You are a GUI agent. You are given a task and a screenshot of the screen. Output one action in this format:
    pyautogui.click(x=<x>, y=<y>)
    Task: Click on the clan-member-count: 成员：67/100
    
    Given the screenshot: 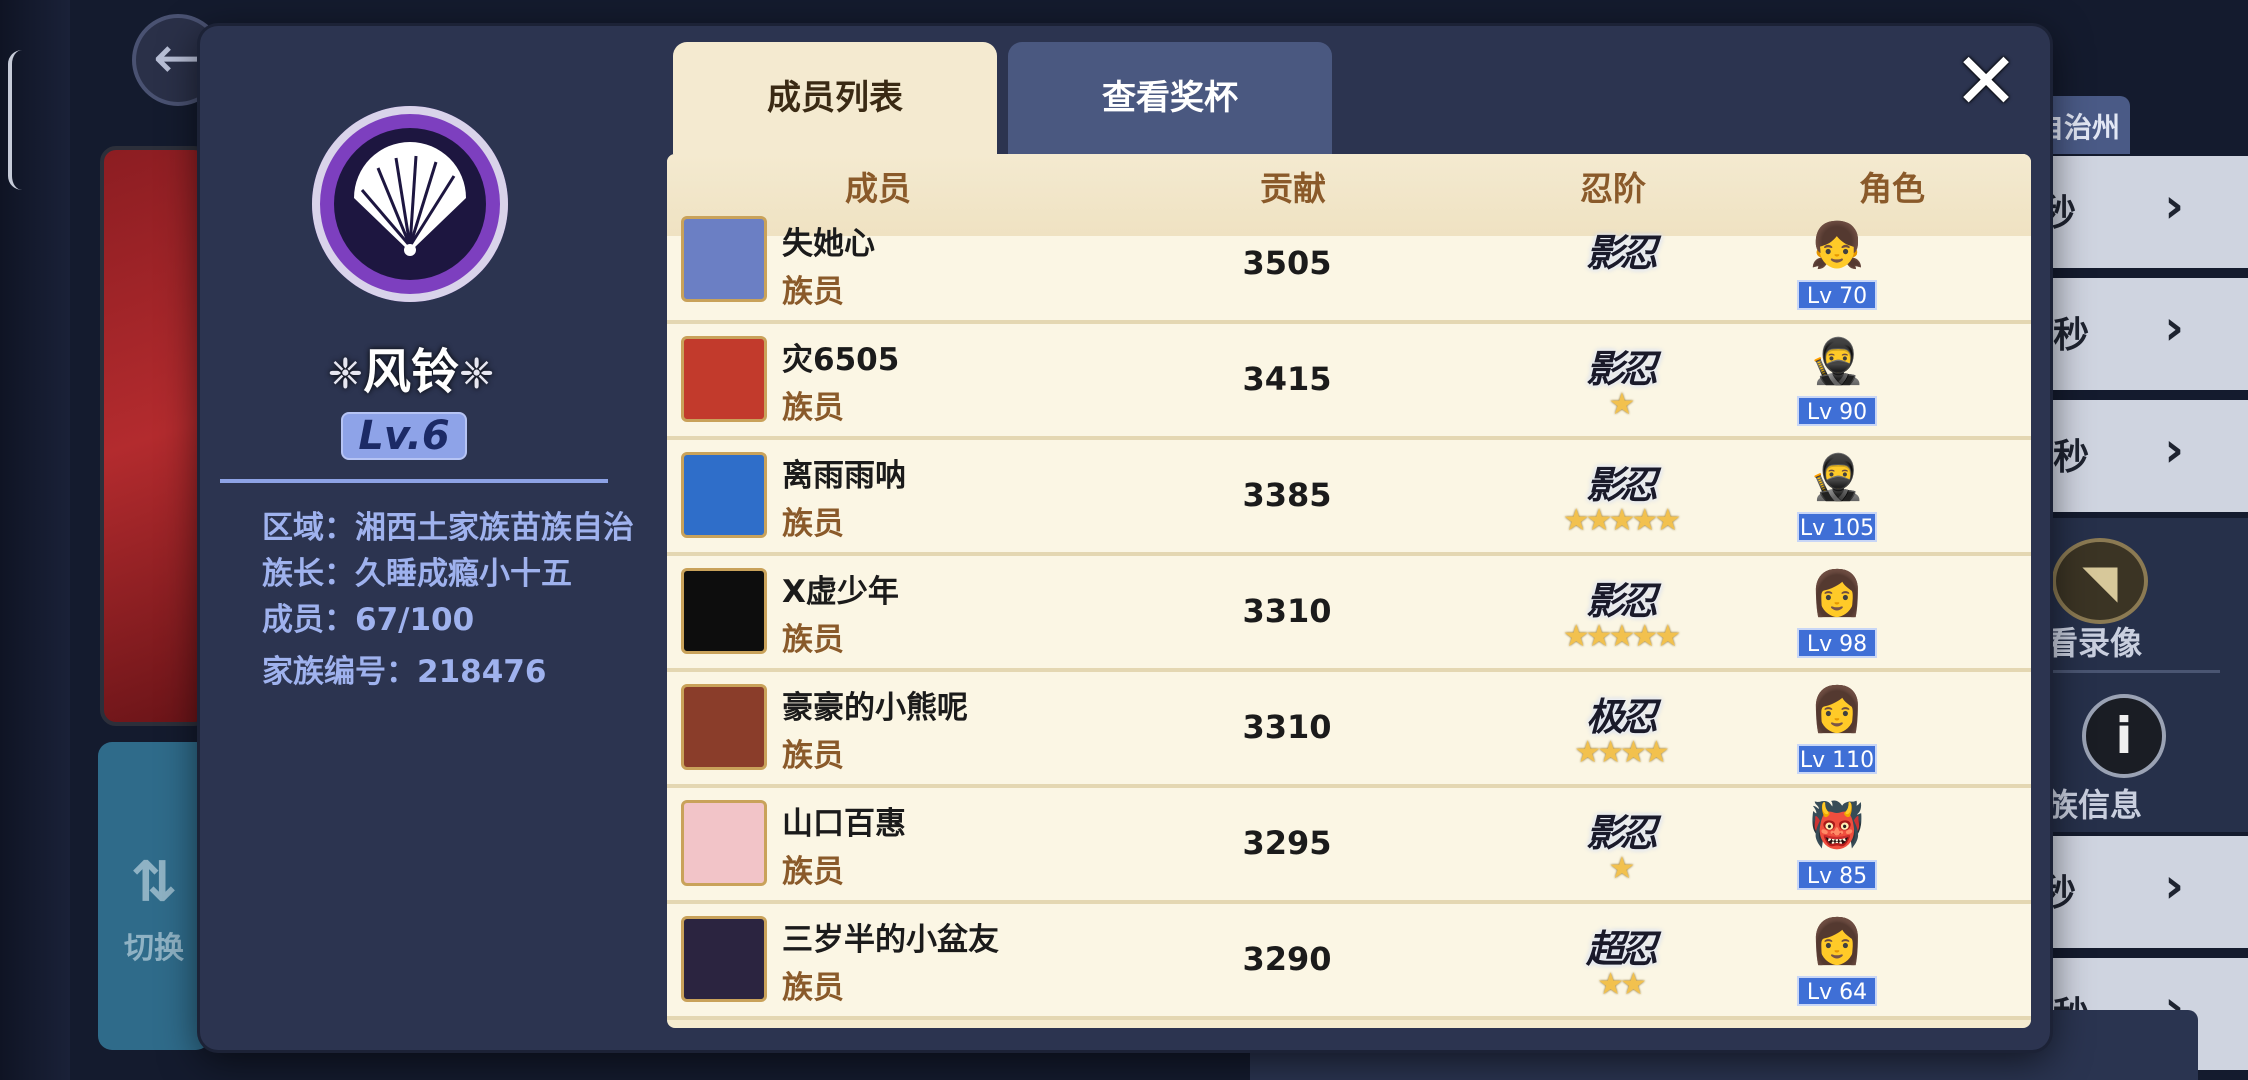 What is the action you would take?
    pyautogui.click(x=368, y=620)
    